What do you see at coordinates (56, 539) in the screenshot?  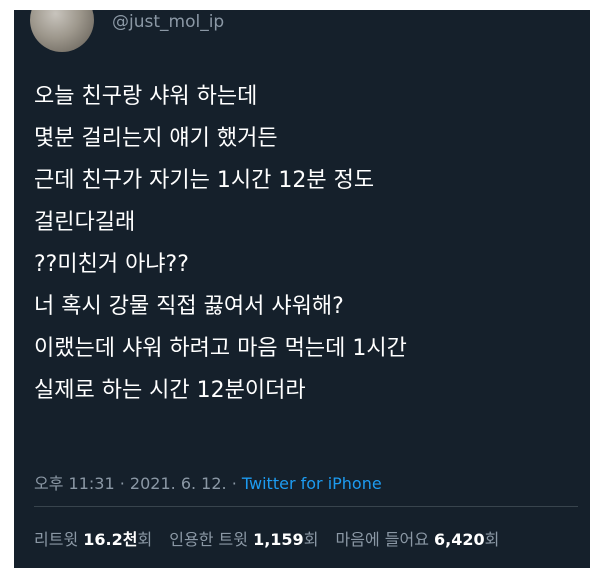 I see `retweets-label: 리트윗` at bounding box center [56, 539].